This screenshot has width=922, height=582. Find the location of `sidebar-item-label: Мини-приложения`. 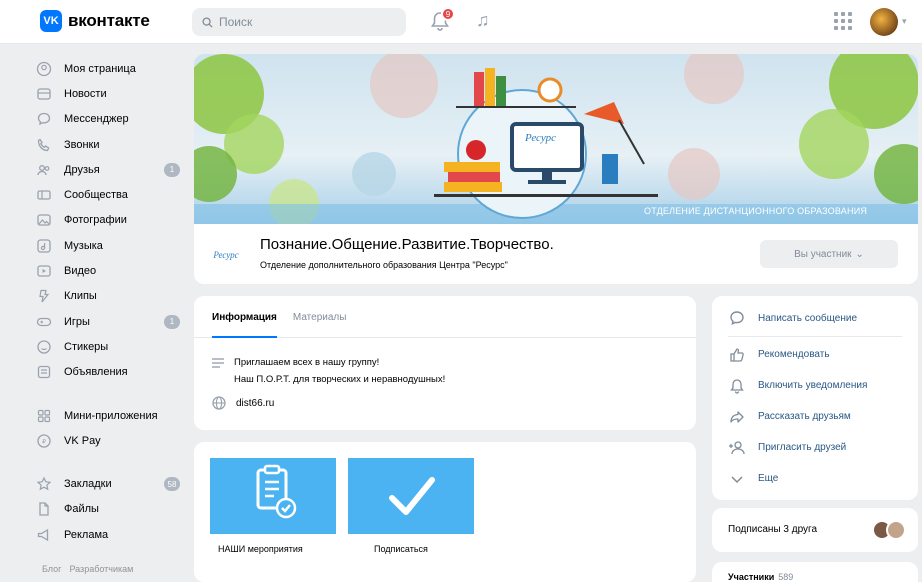

sidebar-item-label: Мини-приложения is located at coordinates (111, 415).